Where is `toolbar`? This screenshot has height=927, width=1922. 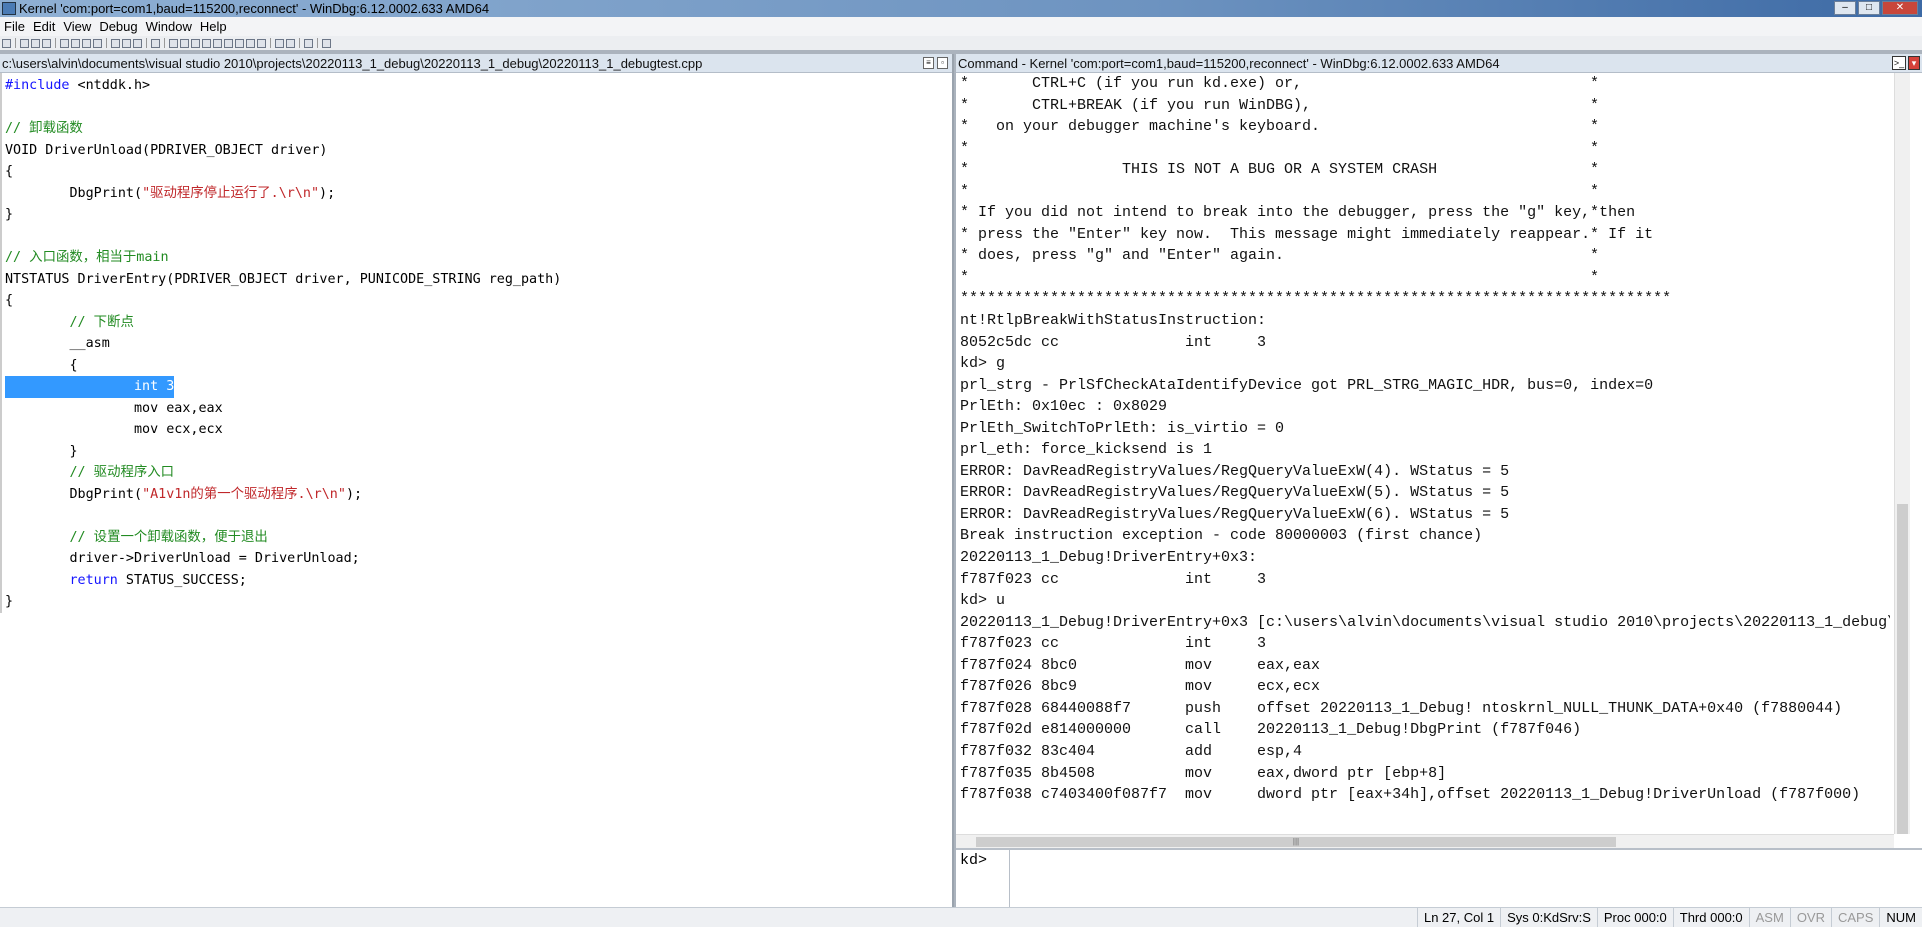
toolbar is located at coordinates (961, 43).